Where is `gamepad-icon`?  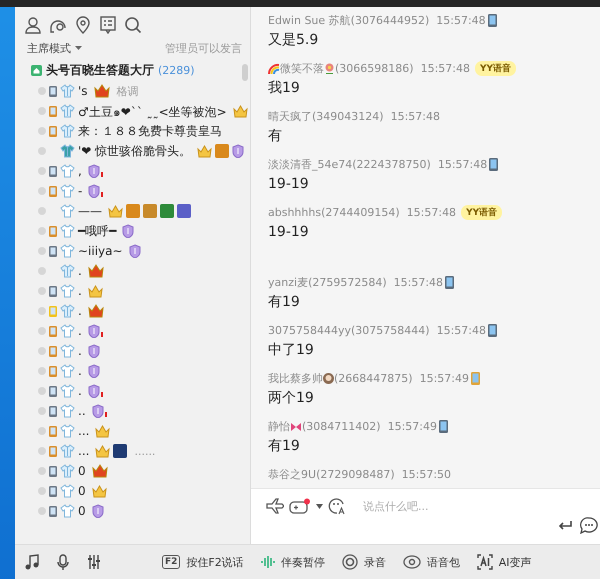
gamepad-icon is located at coordinates (300, 506).